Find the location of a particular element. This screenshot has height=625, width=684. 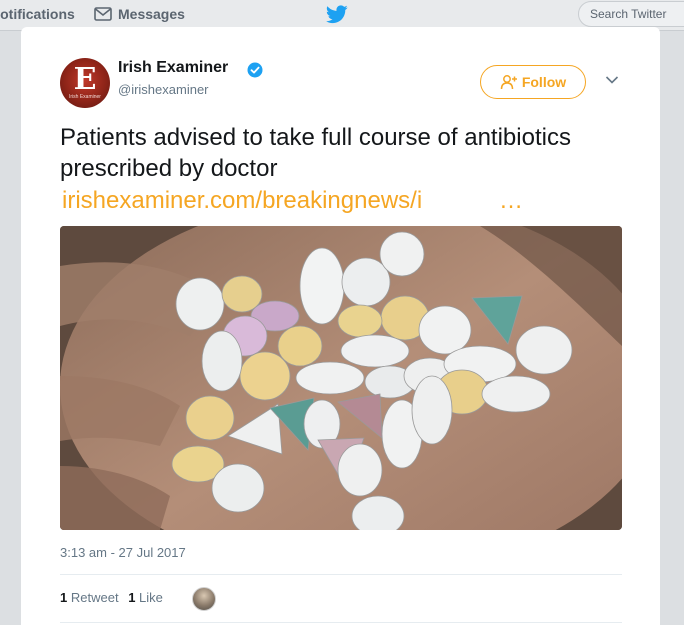

avatar-logo-letter: E is located at coordinates (85, 79).